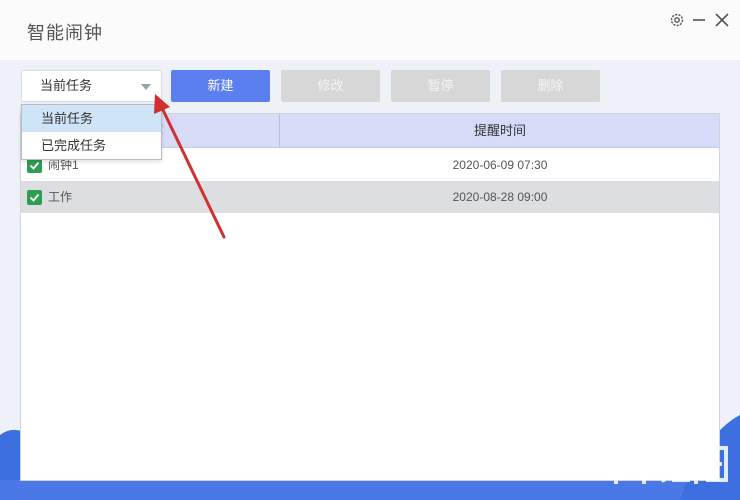  I want to click on delete-button: 删除, so click(550, 86).